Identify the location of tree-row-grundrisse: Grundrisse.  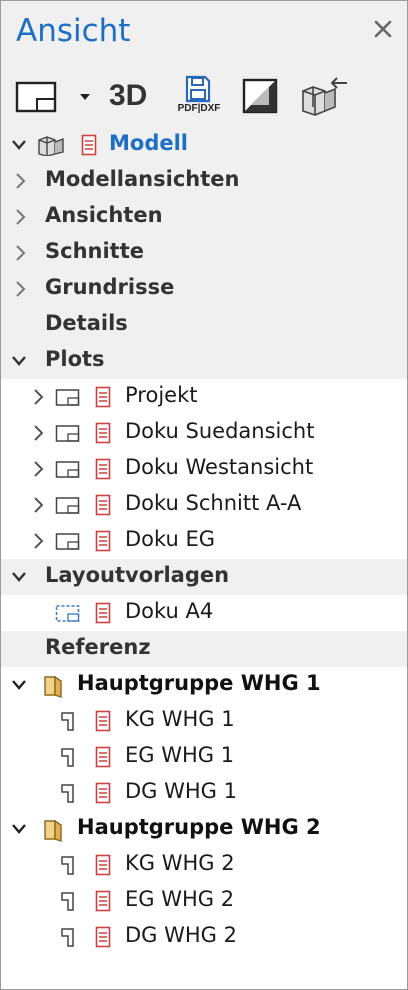
(204, 289).